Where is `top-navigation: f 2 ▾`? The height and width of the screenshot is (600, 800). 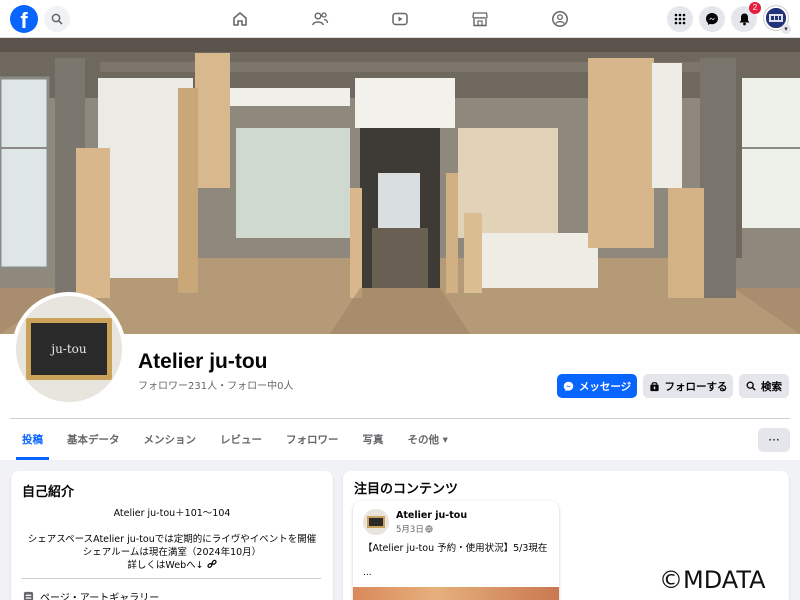
top-navigation: f 2 ▾ is located at coordinates (400, 19).